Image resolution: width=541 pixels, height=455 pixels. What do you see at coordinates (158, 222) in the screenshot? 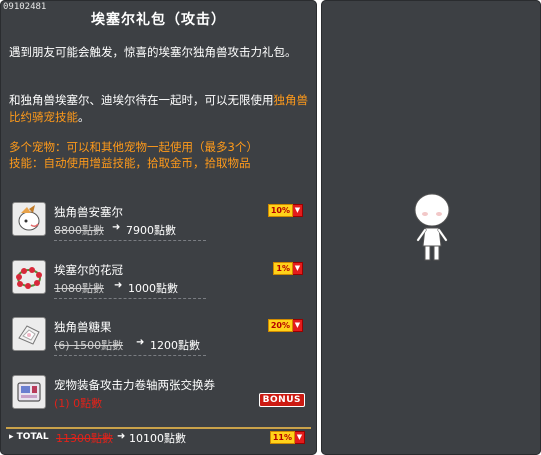
I see `package-item: 独角兽安塞尔 8800點數 ➜ 7900點數 10% ▼` at bounding box center [158, 222].